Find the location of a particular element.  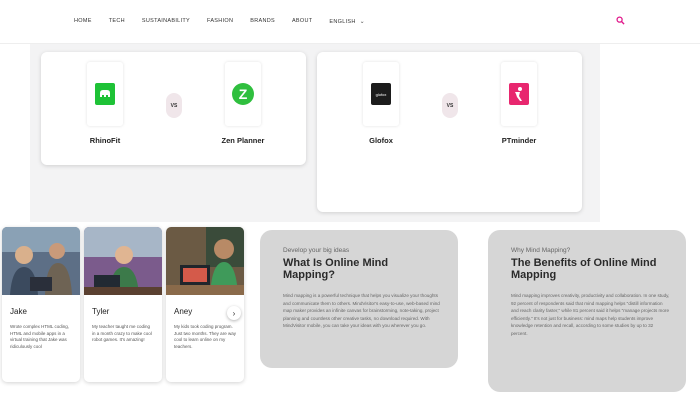

brand-name-left: RhinoFit is located at coordinates (105, 140).